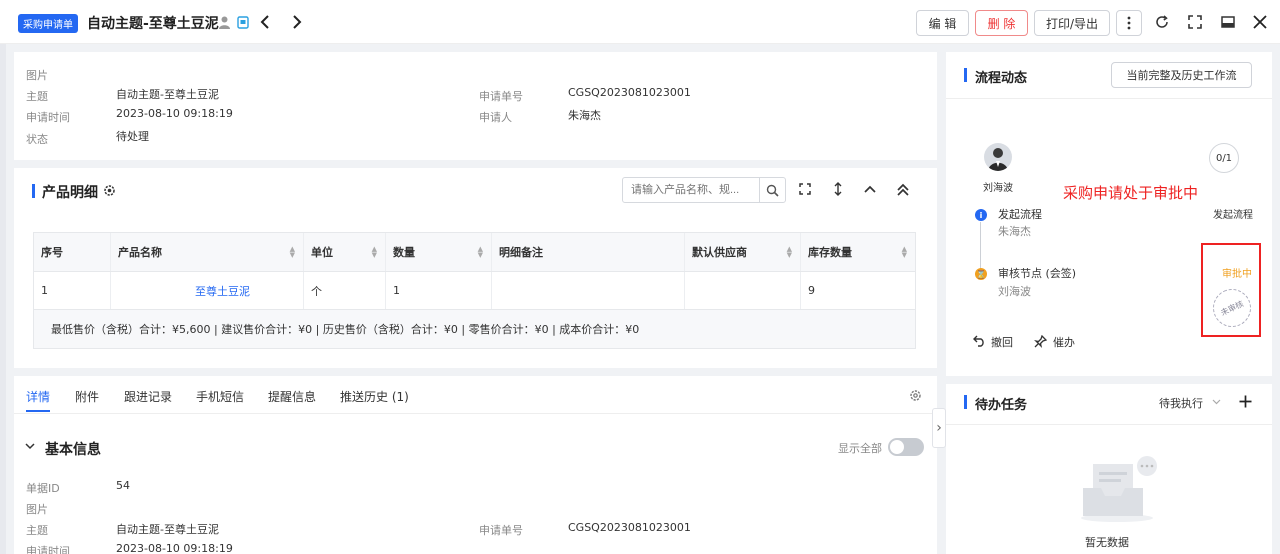 The width and height of the screenshot is (1280, 554). What do you see at coordinates (1228, 22) in the screenshot?
I see `layout-icon` at bounding box center [1228, 22].